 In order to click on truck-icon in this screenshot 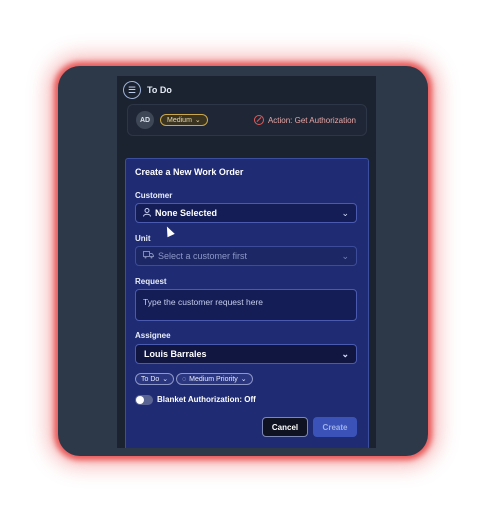, I will do `click(148, 256)`.